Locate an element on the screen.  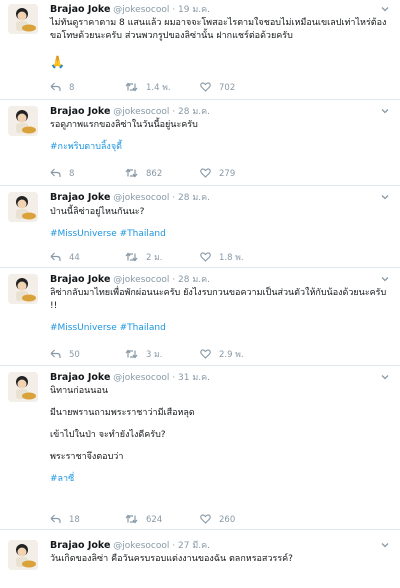
like-button: 1.8 พ. is located at coordinates (222, 258).